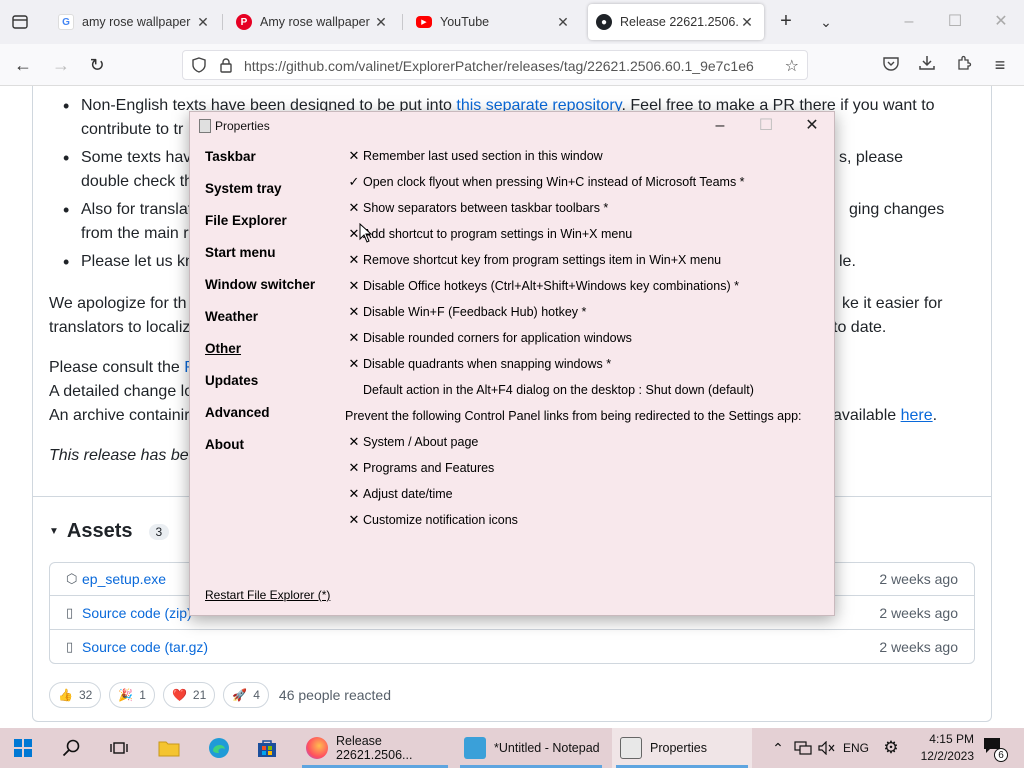  What do you see at coordinates (585, 442) in the screenshot?
I see `setting-about-page: ✕ System / About page` at bounding box center [585, 442].